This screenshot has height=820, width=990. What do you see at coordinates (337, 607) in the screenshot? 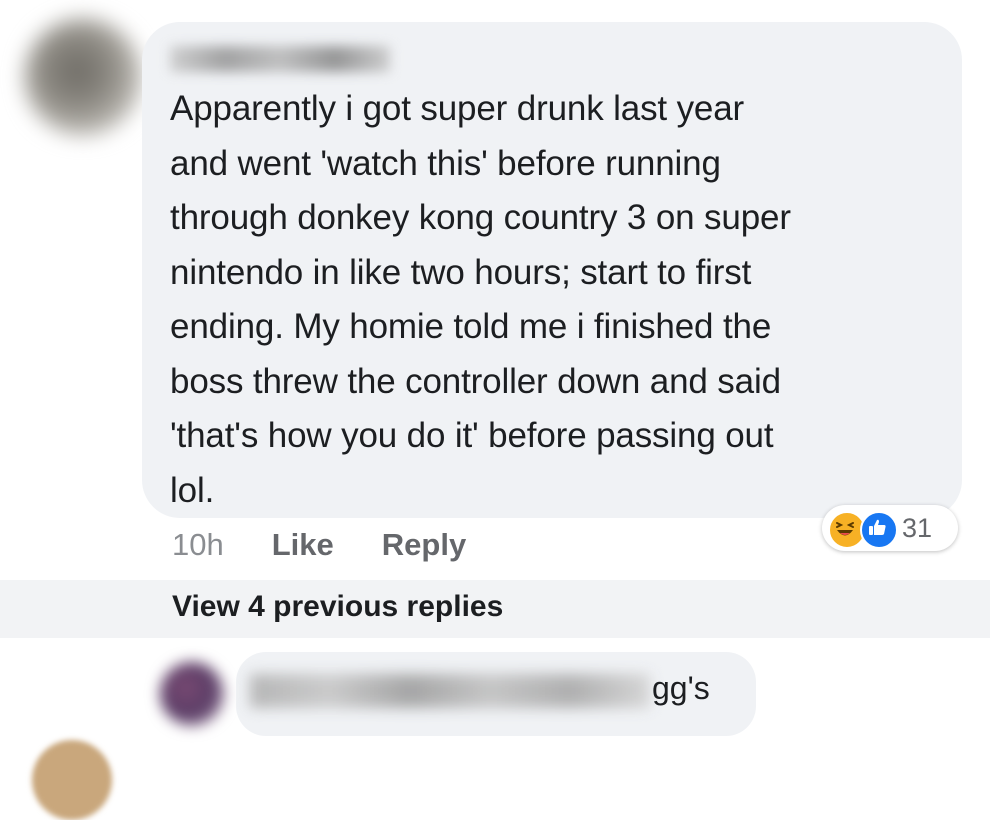
I see `view-previous-replies-link: View 4 previous replies` at bounding box center [337, 607].